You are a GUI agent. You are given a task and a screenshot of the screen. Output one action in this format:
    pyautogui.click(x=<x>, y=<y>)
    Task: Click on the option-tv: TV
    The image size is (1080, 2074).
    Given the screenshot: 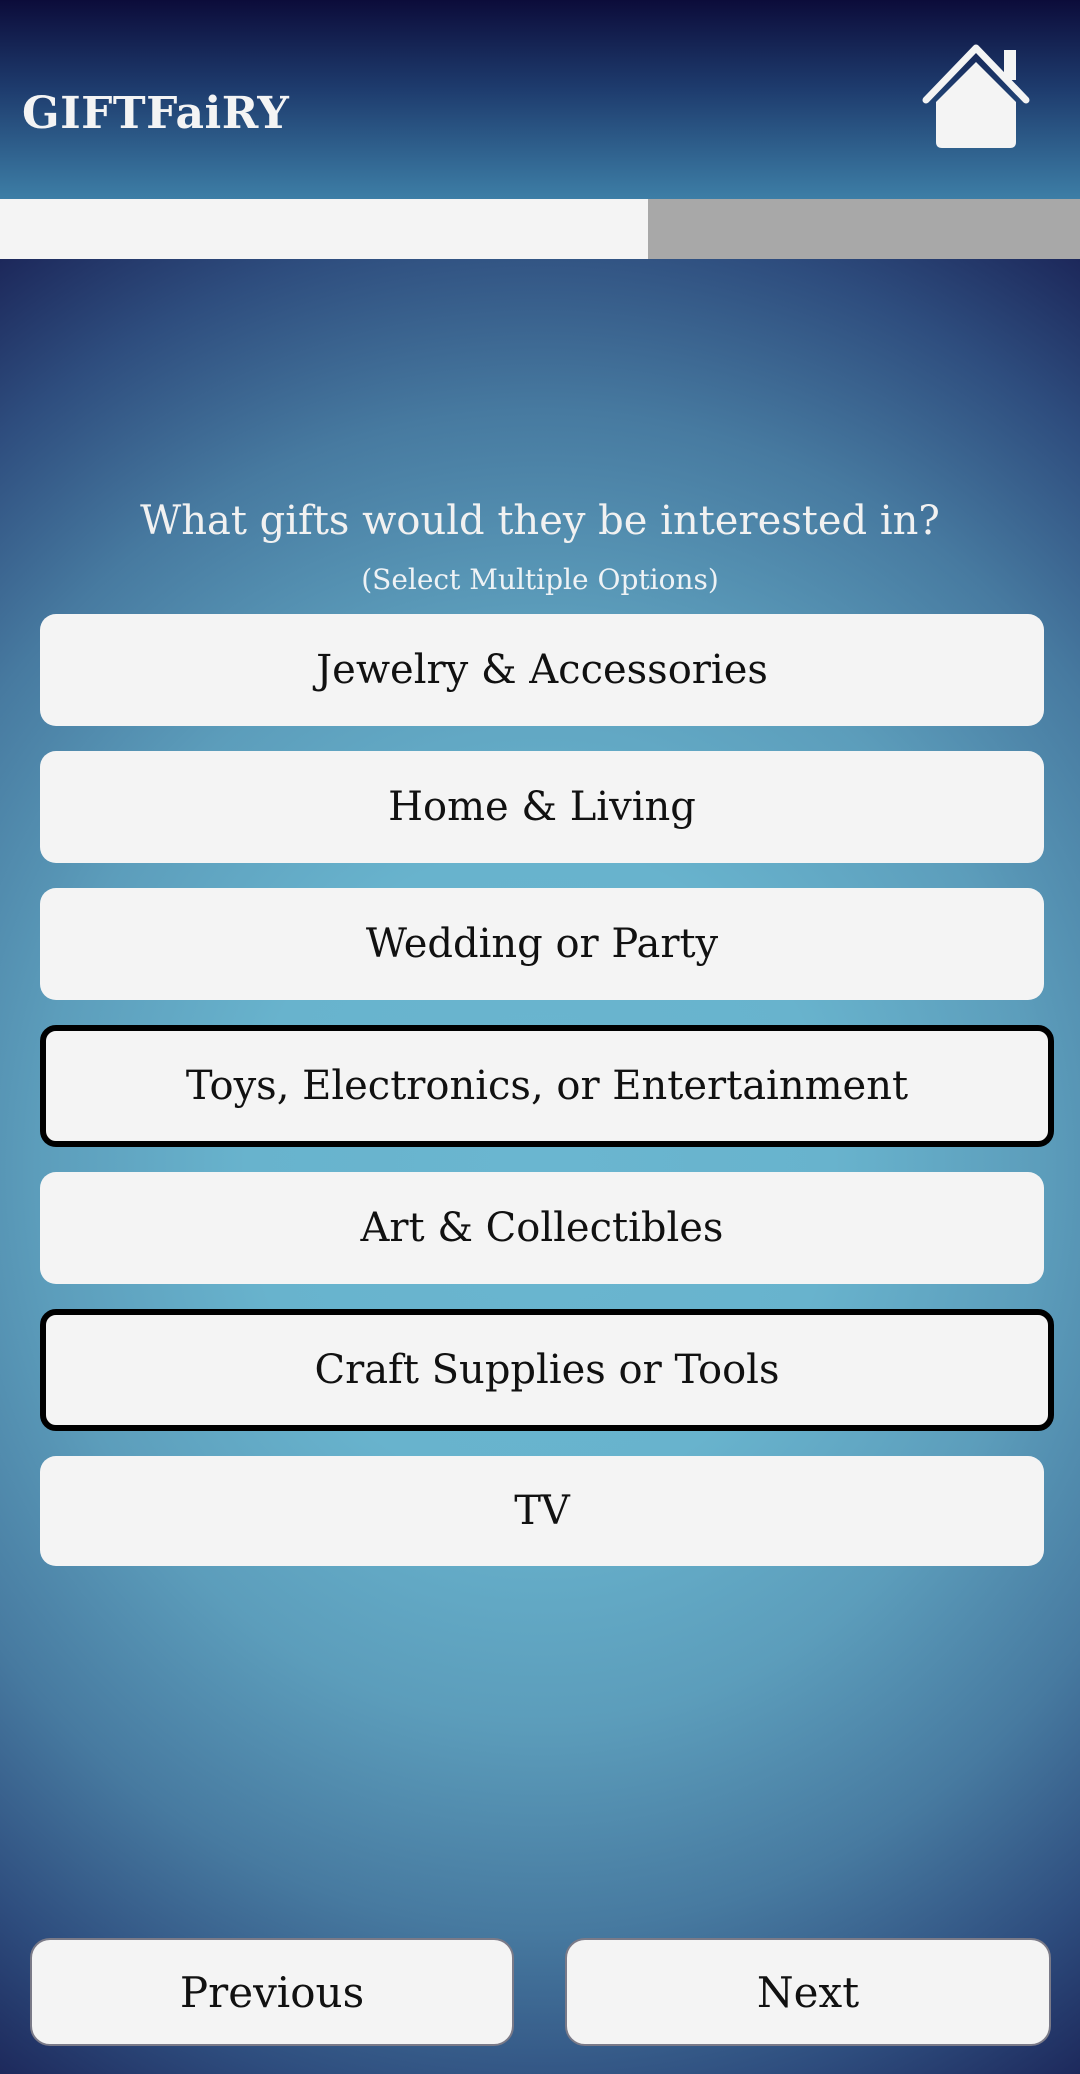 What is the action you would take?
    pyautogui.click(x=542, y=1511)
    